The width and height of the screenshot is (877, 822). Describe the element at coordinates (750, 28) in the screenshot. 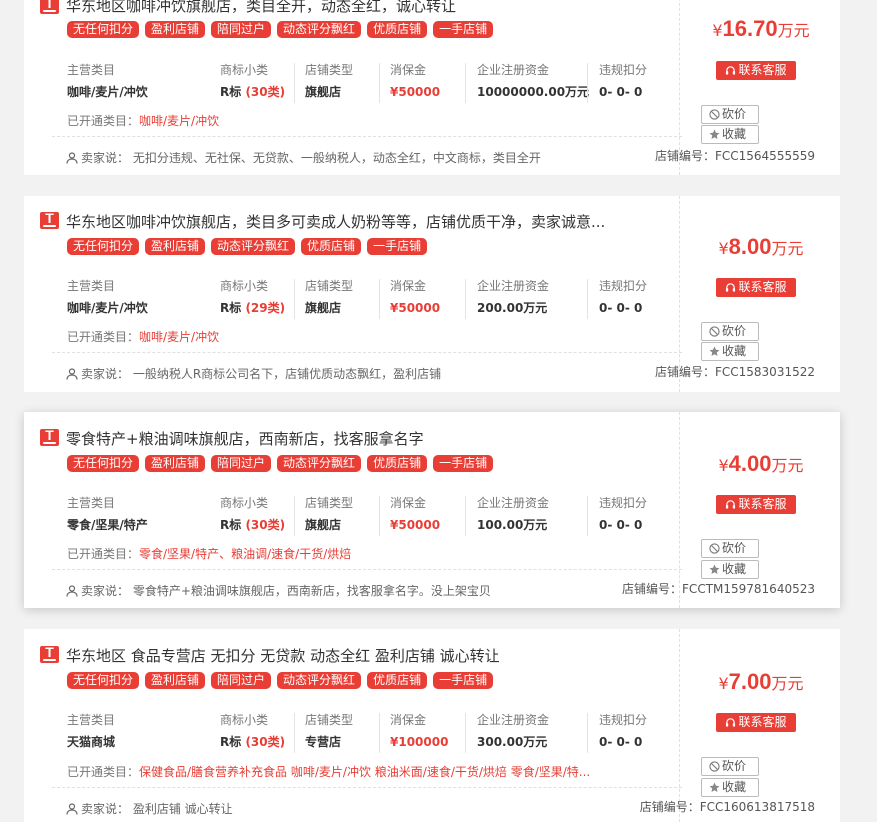

I see `price-value: 16.70` at that location.